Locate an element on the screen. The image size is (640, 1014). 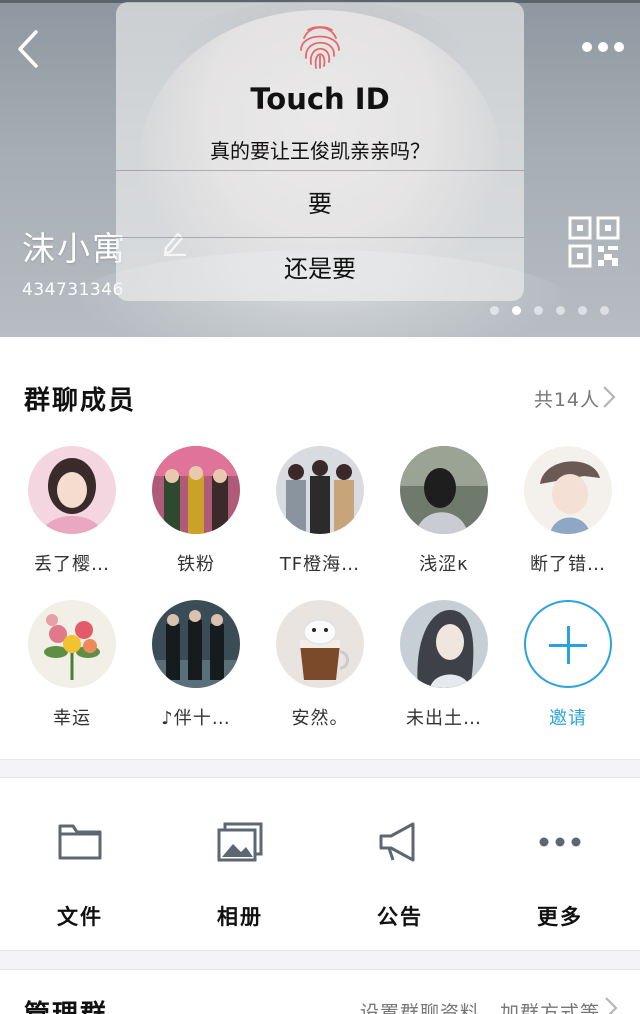
members-title: 群聊成员 is located at coordinates (80, 401).